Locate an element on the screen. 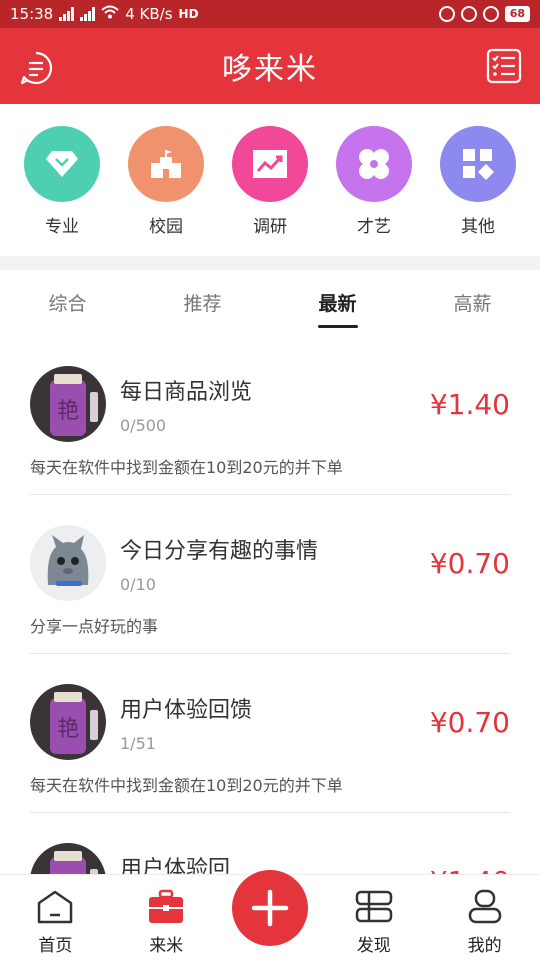 Image resolution: width=540 pixels, height=960 pixels. lock-icon is located at coordinates (468, 14).